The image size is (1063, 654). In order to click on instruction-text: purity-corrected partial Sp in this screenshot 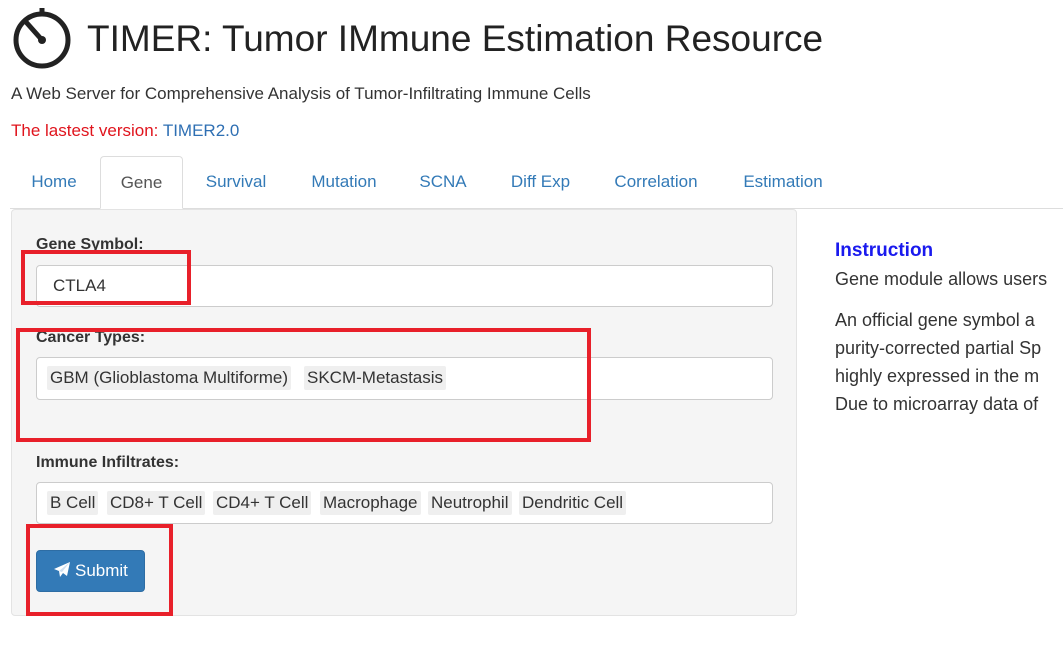, I will do `click(938, 348)`.